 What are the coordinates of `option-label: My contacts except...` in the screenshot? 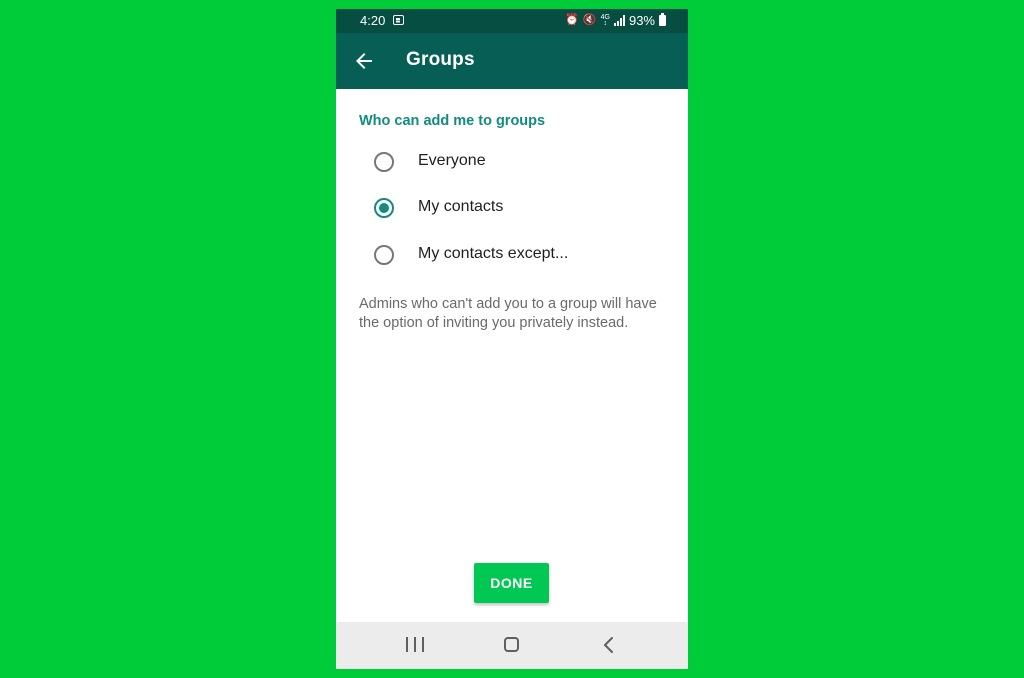 It's located at (493, 253).